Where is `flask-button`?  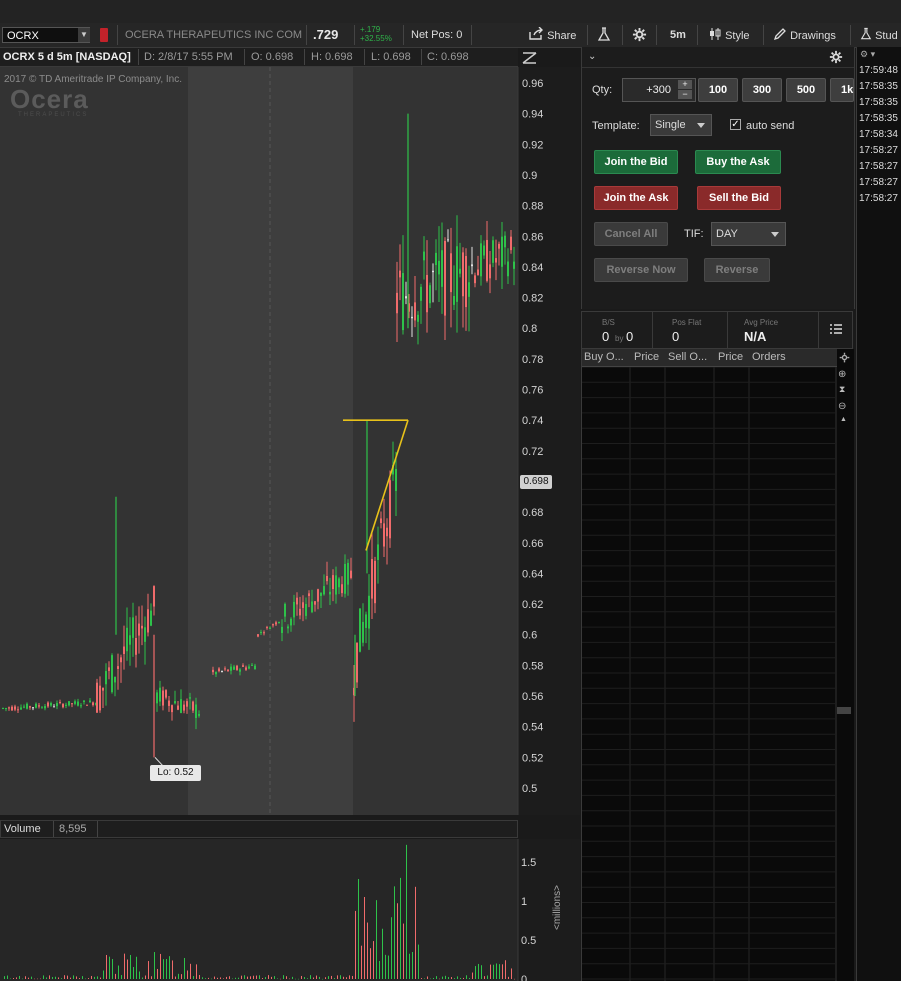
flask-button is located at coordinates (604, 35).